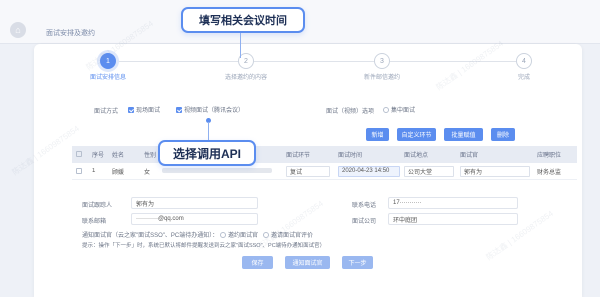 Image resolution: width=600 pixels, height=297 pixels. What do you see at coordinates (98, 156) in the screenshot?
I see `header-index: 序号` at bounding box center [98, 156].